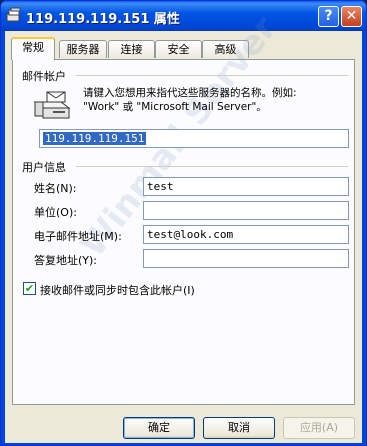 The width and height of the screenshot is (367, 446). Describe the element at coordinates (246, 258) in the screenshot. I see `reply-address-input` at that location.